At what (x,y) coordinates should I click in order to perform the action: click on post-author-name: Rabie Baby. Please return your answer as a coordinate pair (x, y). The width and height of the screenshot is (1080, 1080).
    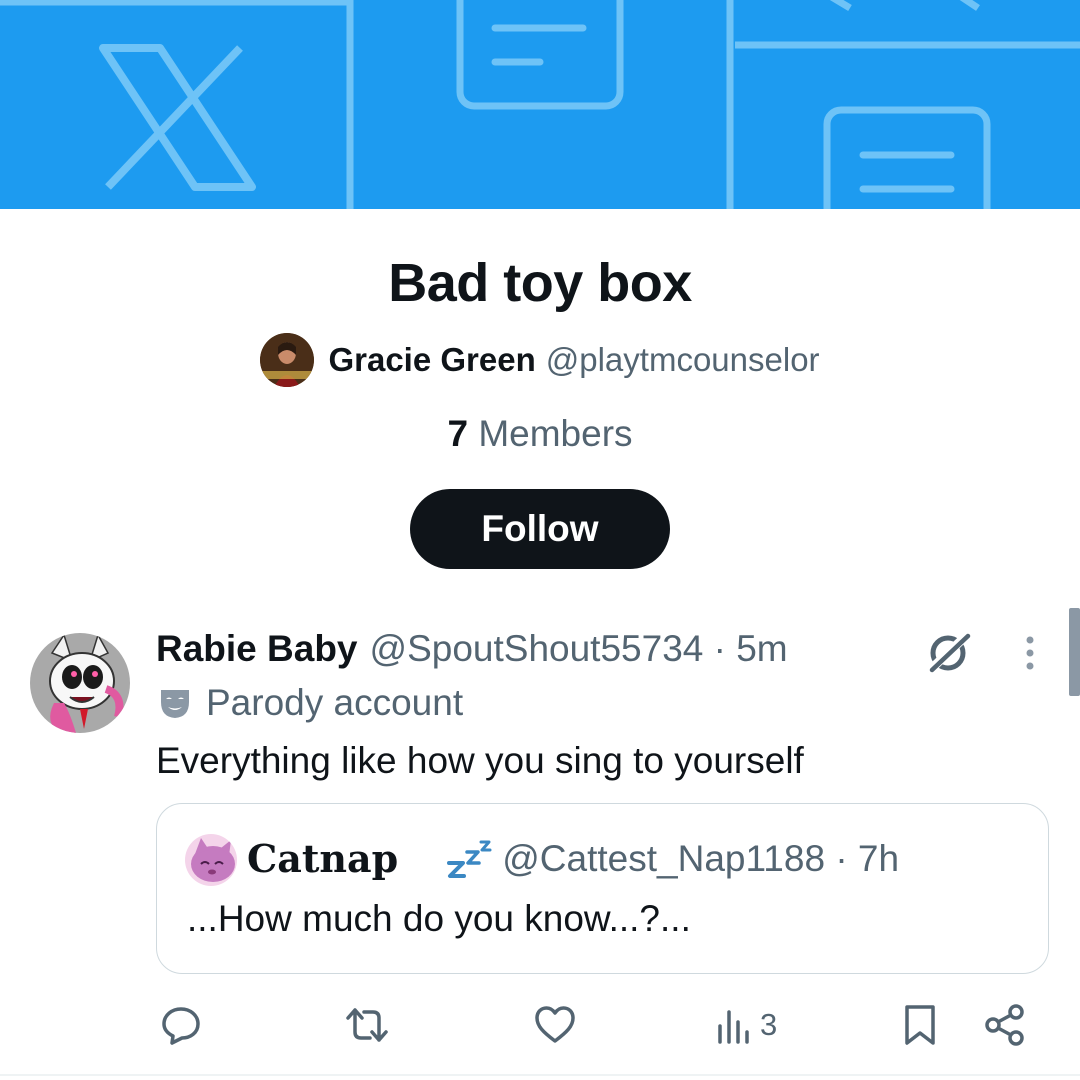
    Looking at the image, I should click on (257, 649).